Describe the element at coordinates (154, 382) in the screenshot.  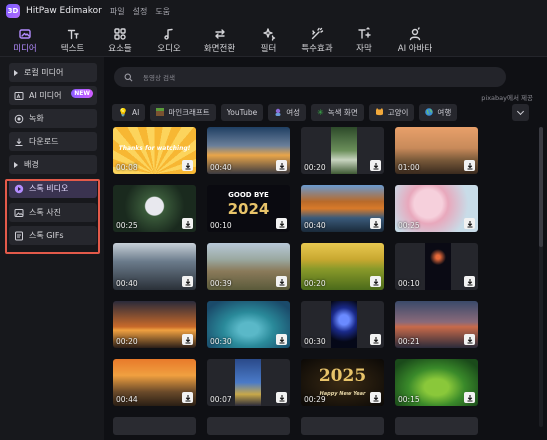
I see `video-thumbnail: 00:44` at that location.